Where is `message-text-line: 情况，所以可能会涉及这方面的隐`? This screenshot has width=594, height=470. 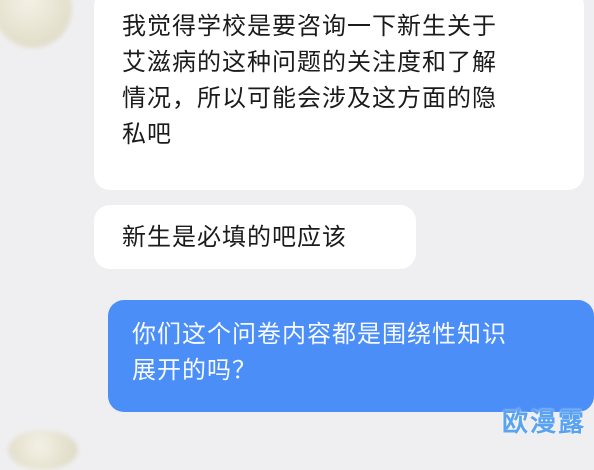 message-text-line: 情况，所以可能会涉及这方面的隐 is located at coordinates (309, 98).